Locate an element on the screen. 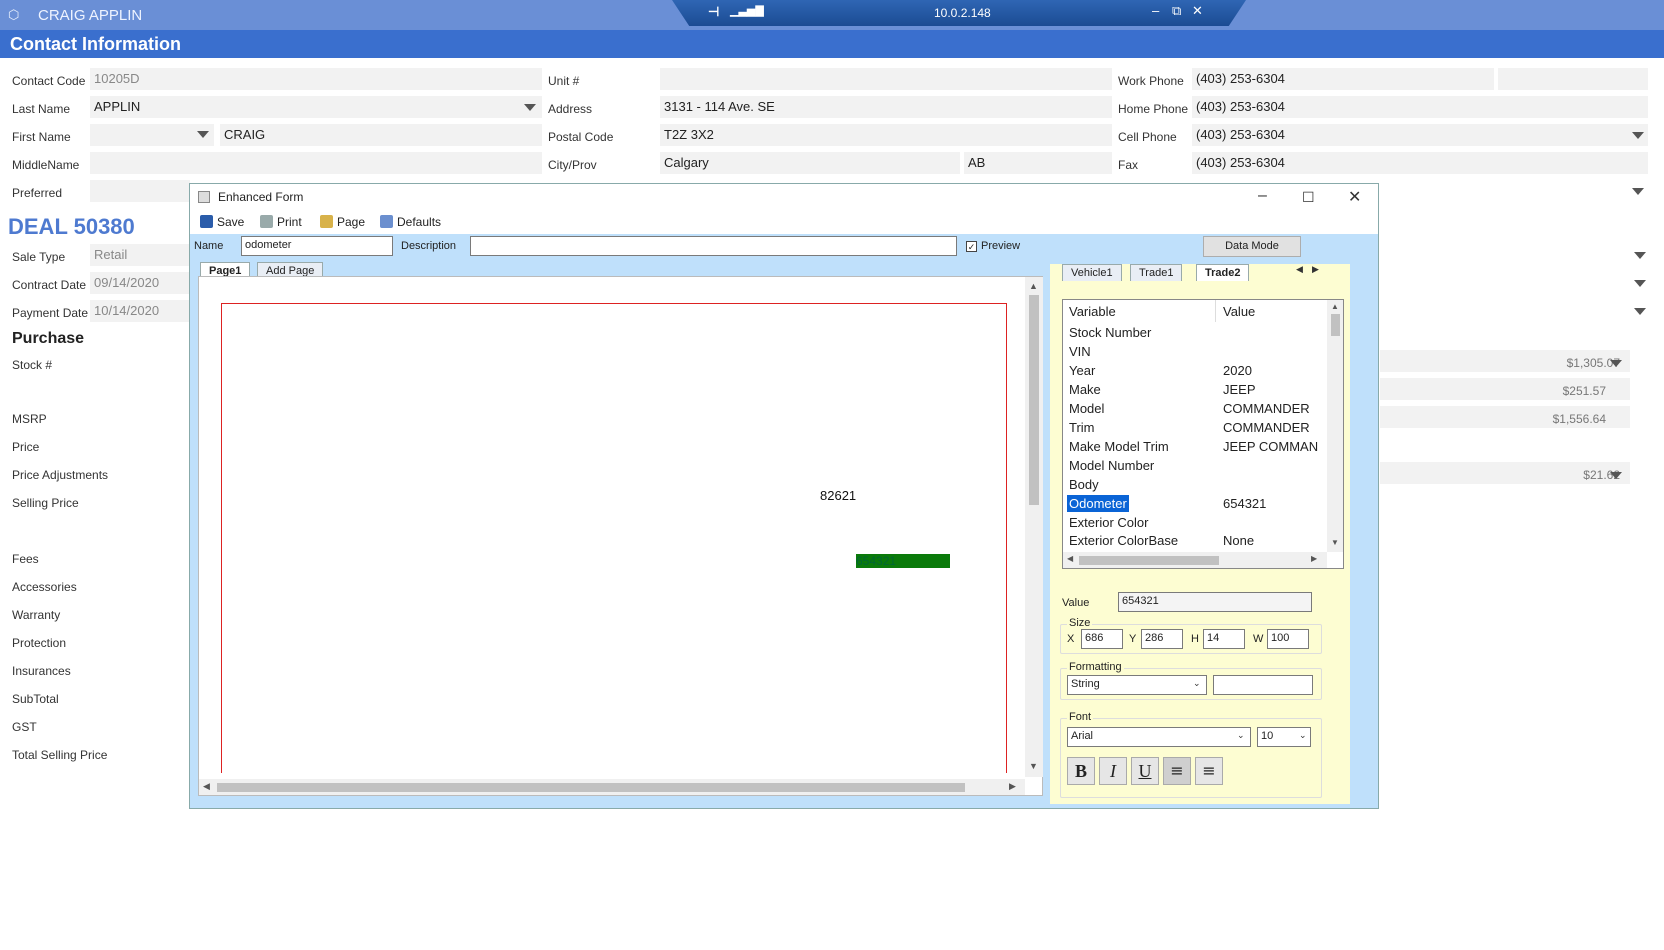  tab-vehicle1: Vehicle1 is located at coordinates (1092, 272).